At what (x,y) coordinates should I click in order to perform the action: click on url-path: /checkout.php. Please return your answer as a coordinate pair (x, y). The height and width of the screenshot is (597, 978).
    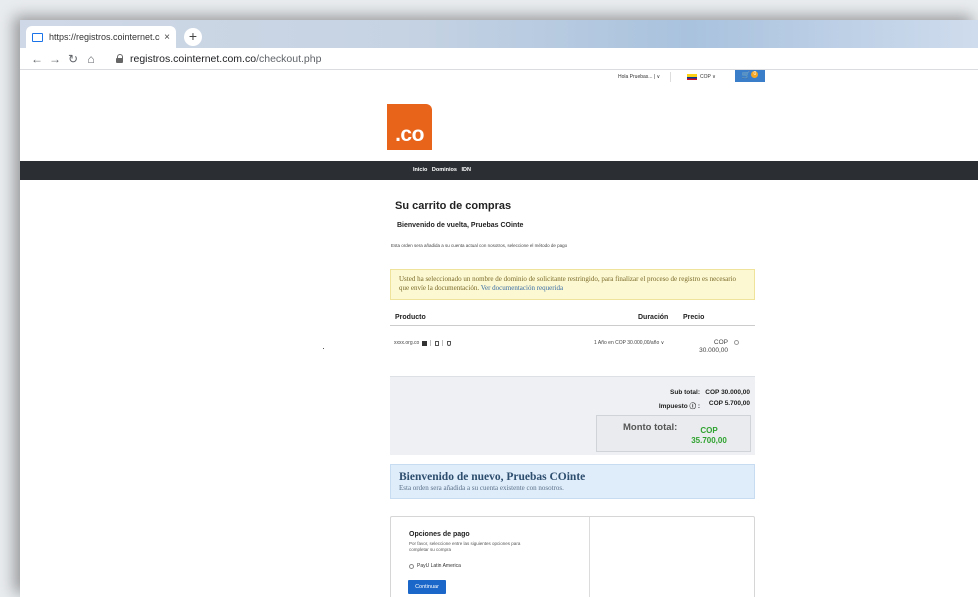
    Looking at the image, I should click on (289, 58).